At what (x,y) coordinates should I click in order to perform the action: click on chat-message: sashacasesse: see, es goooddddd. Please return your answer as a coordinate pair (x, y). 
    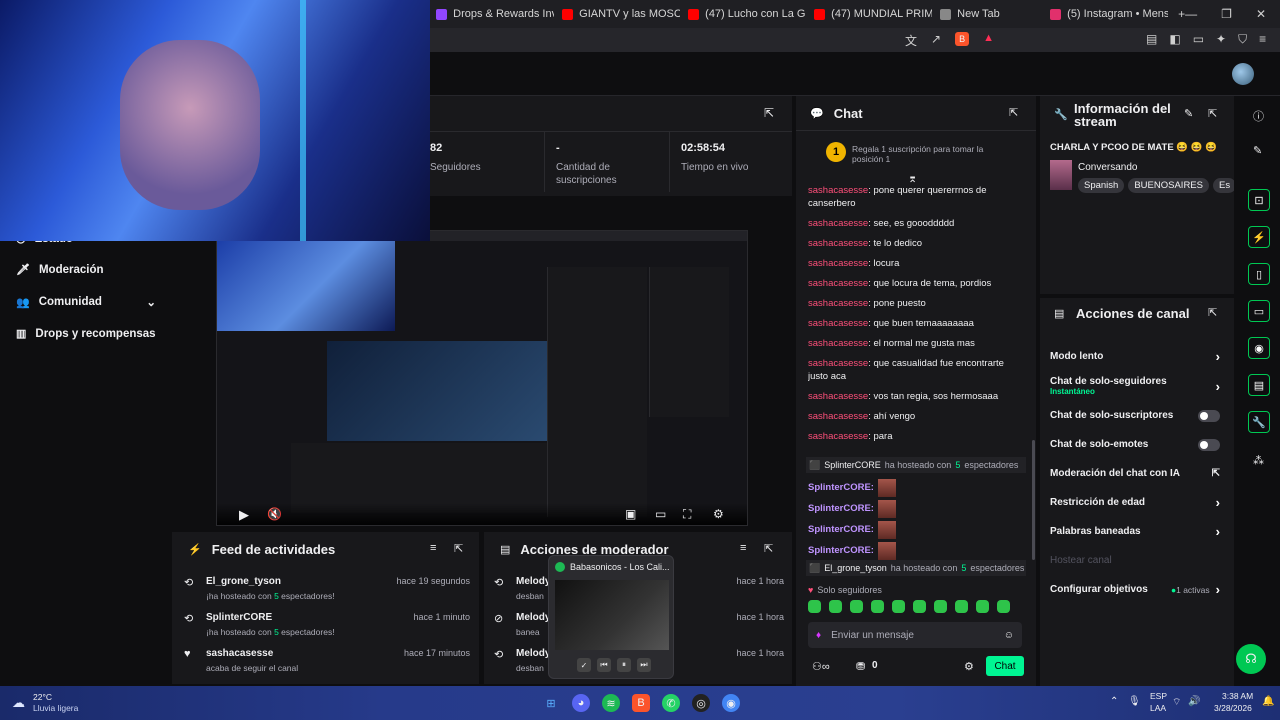
    Looking at the image, I should click on (917, 223).